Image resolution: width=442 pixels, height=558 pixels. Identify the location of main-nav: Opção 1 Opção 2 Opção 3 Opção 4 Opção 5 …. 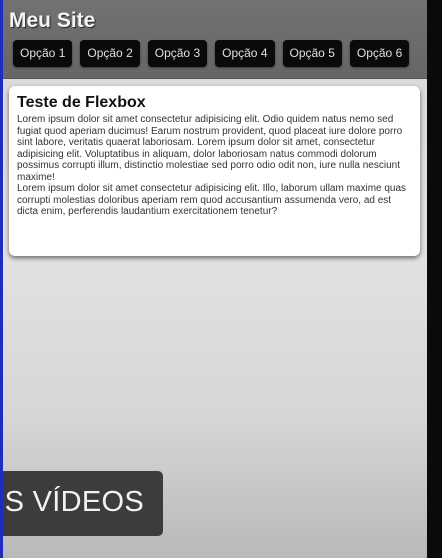
(211, 53).